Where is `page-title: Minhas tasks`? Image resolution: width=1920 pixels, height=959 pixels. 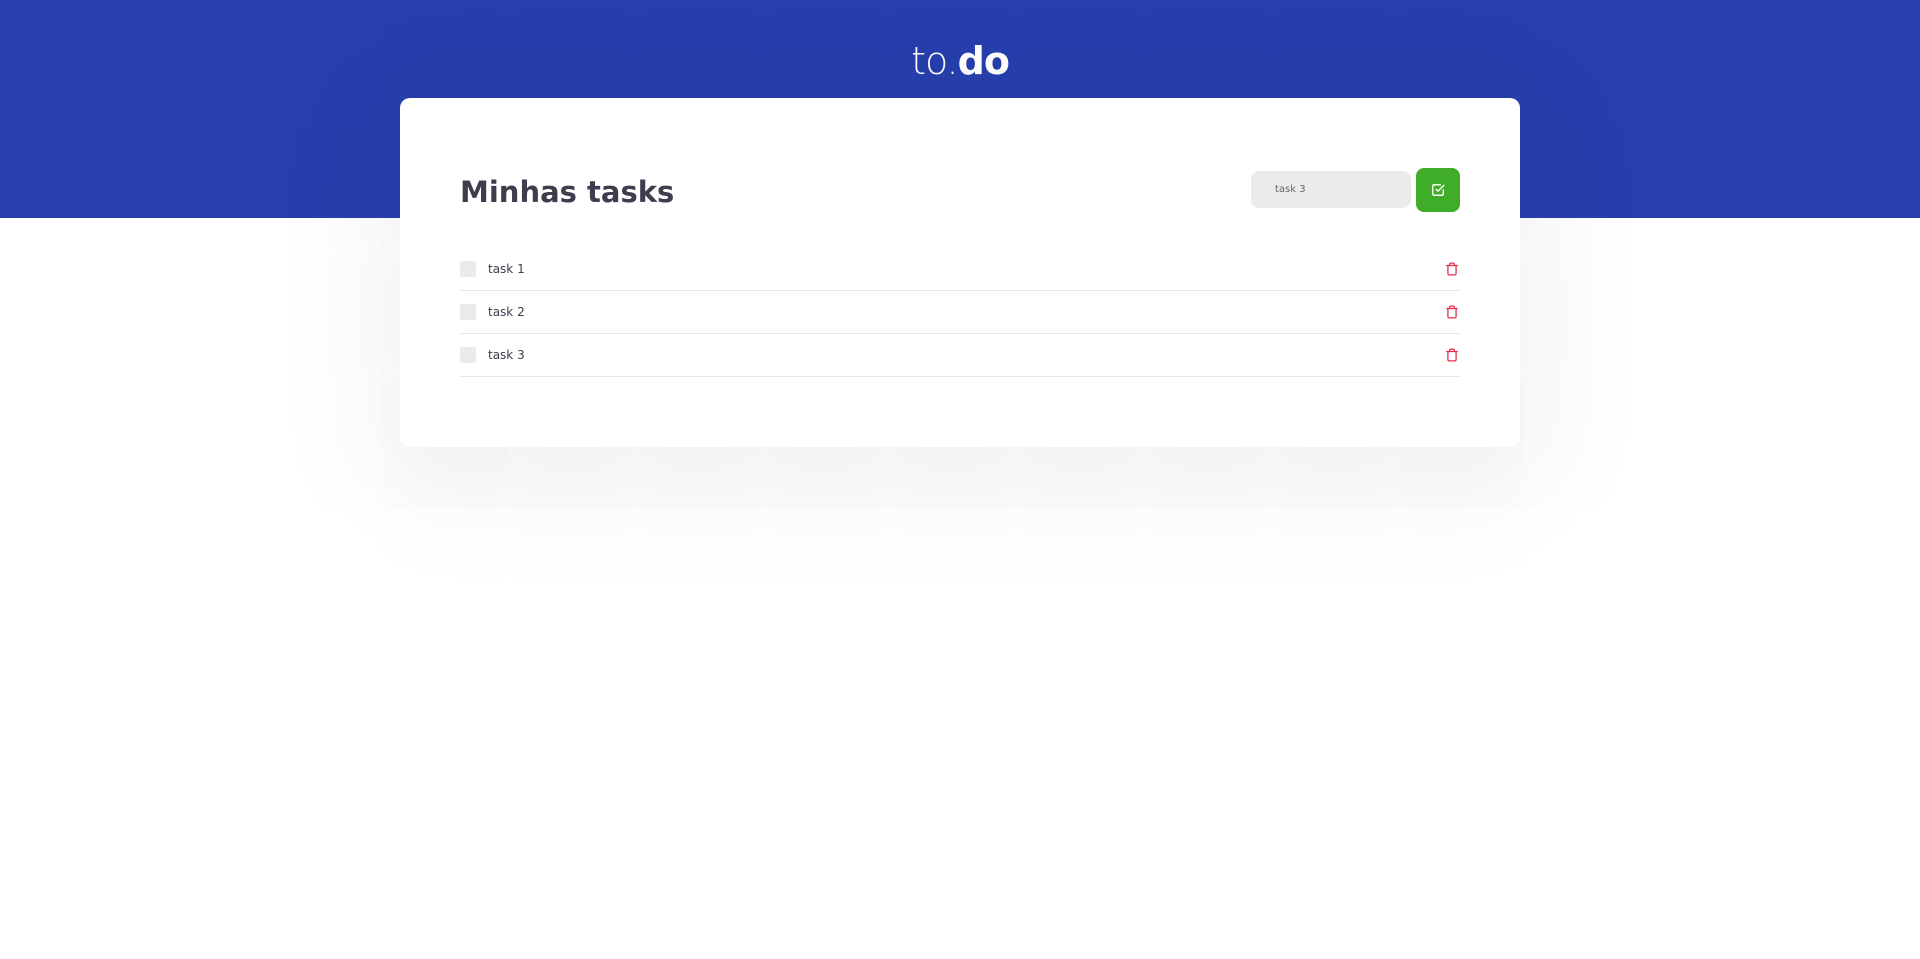 page-title: Minhas tasks is located at coordinates (567, 192).